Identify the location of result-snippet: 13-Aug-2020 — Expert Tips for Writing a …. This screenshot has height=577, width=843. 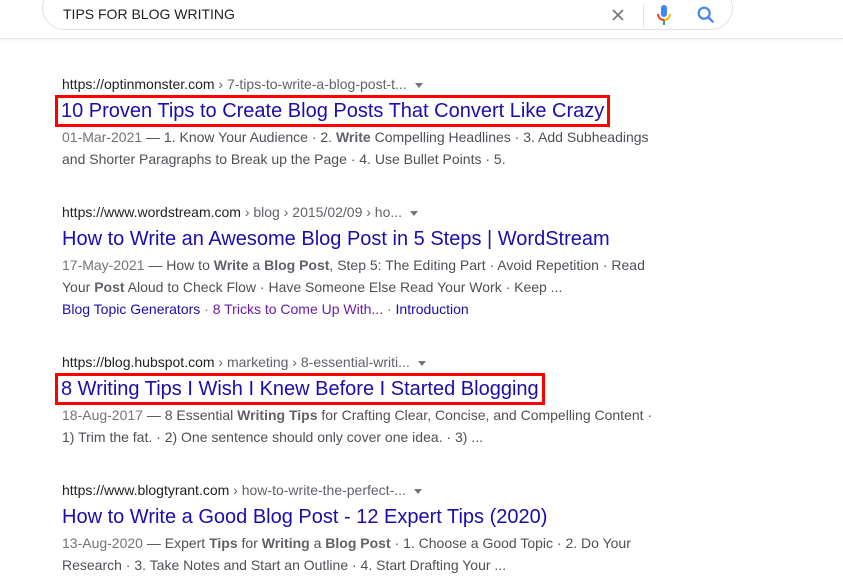
(362, 554).